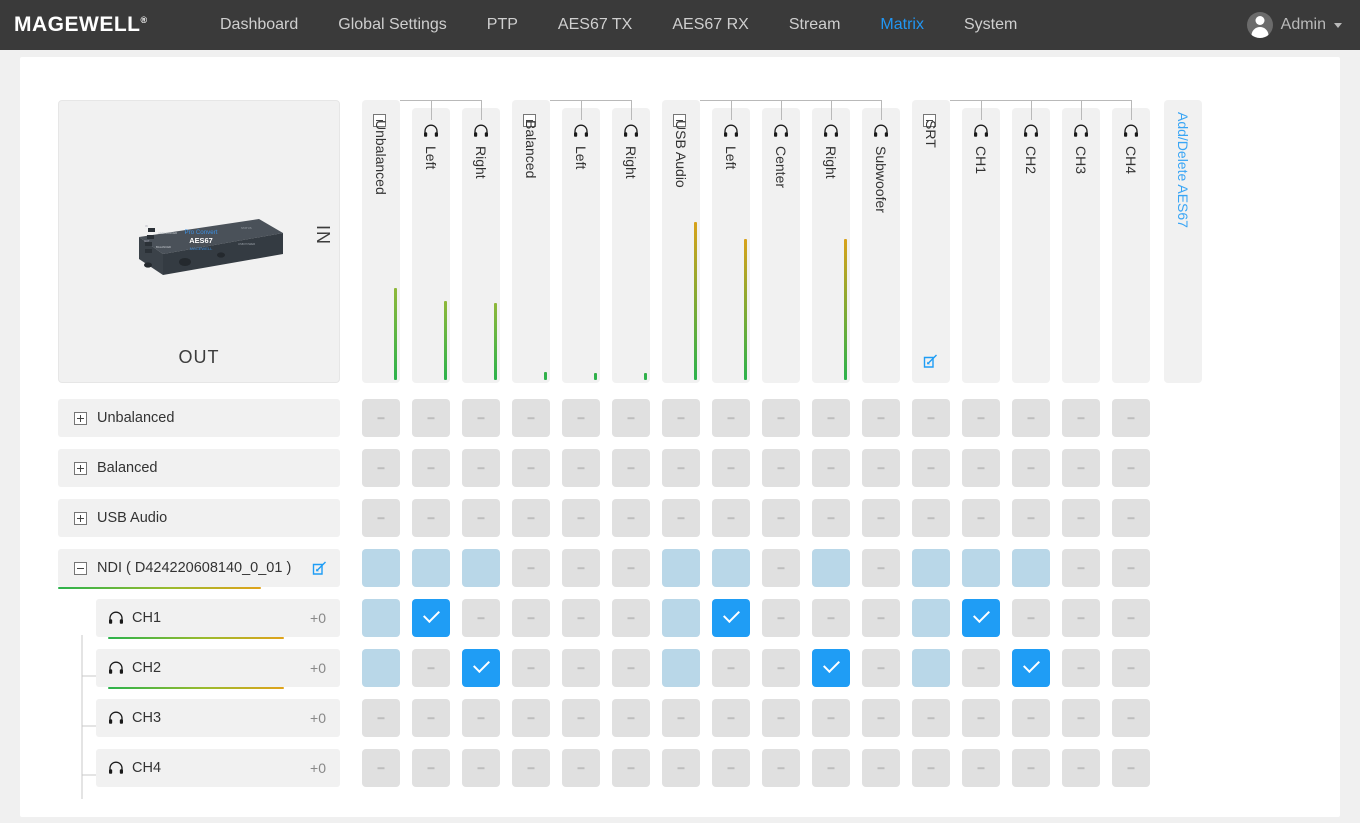 The width and height of the screenshot is (1360, 823). I want to click on column-srt-ch2: CH2, so click(1031, 245).